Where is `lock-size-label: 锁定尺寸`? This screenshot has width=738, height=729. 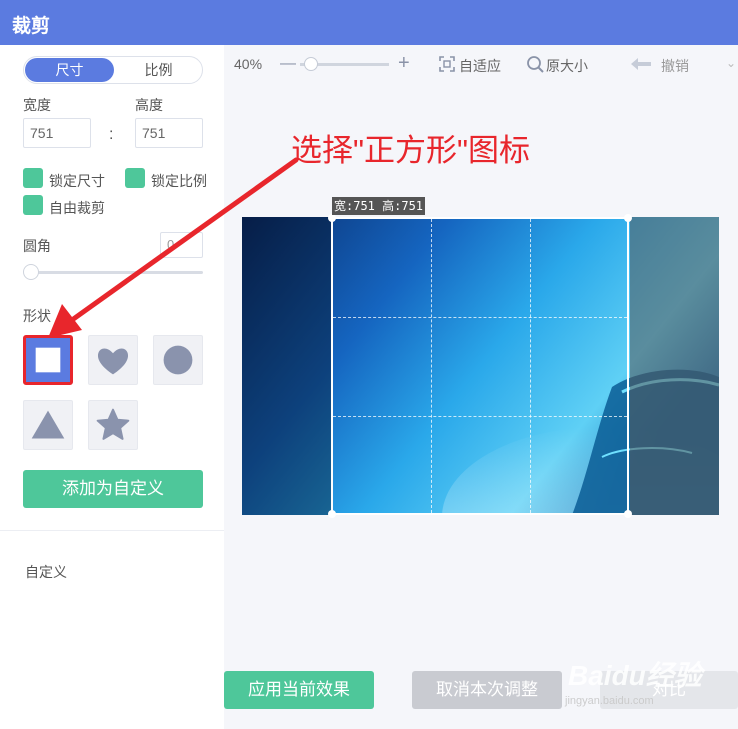 lock-size-label: 锁定尺寸 is located at coordinates (77, 181).